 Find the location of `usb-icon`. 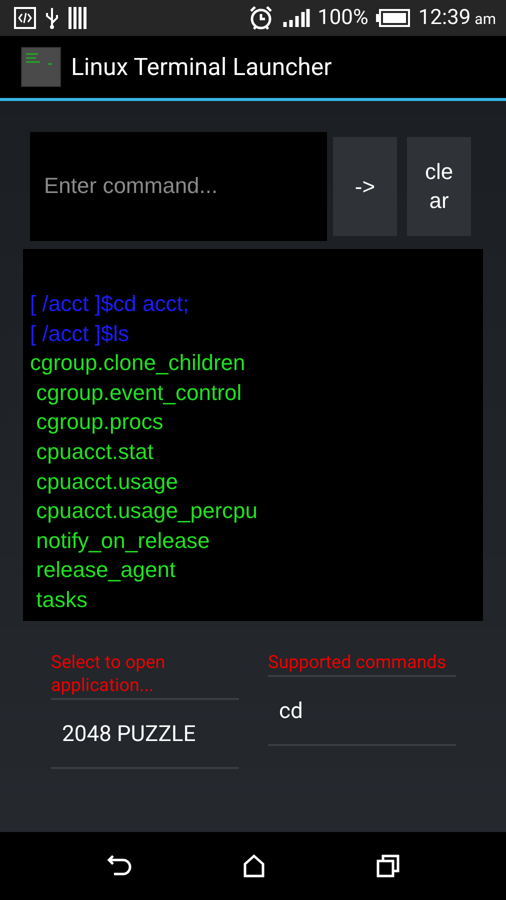

usb-icon is located at coordinates (52, 18).